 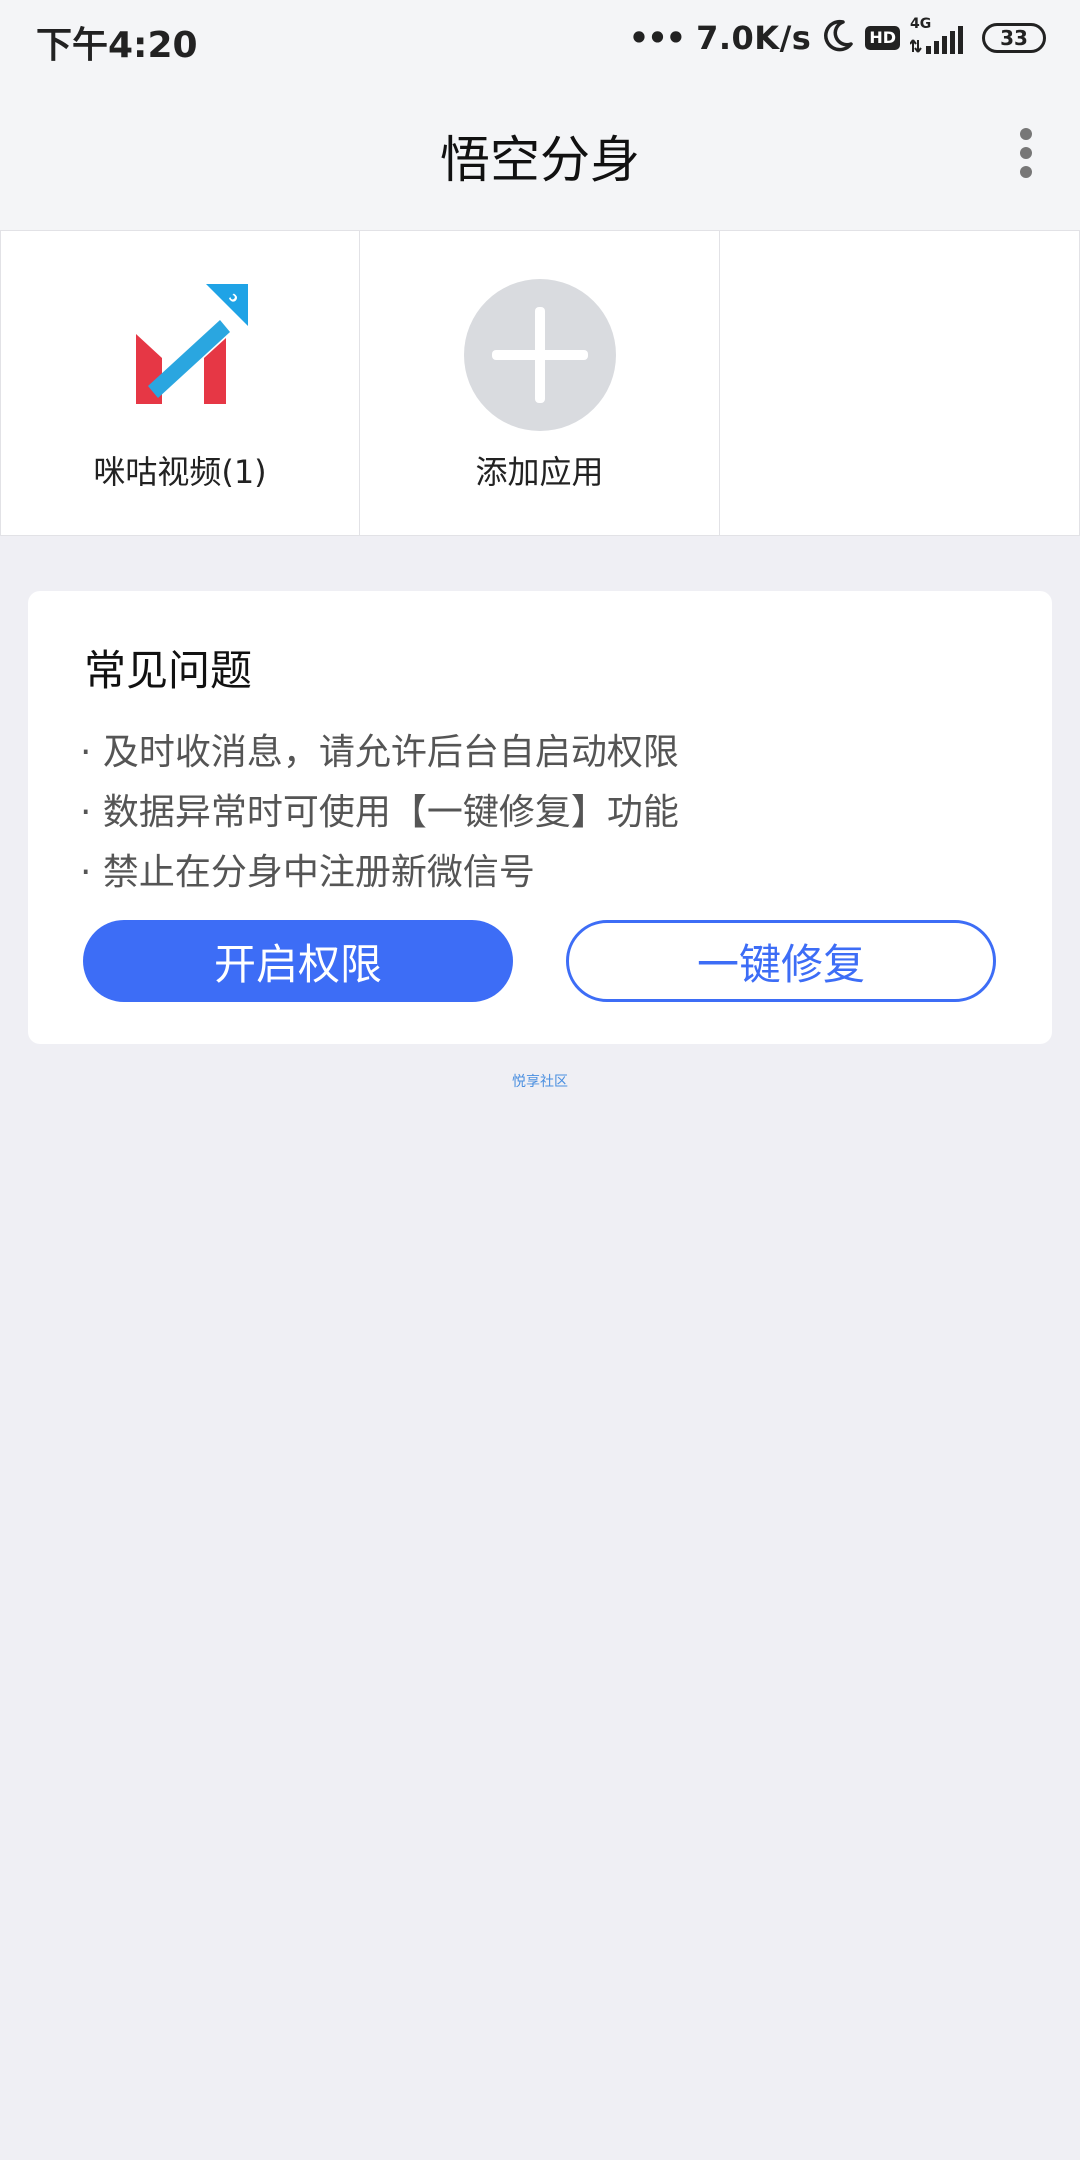 What do you see at coordinates (539, 472) in the screenshot?
I see `add-app-label: 添加应用` at bounding box center [539, 472].